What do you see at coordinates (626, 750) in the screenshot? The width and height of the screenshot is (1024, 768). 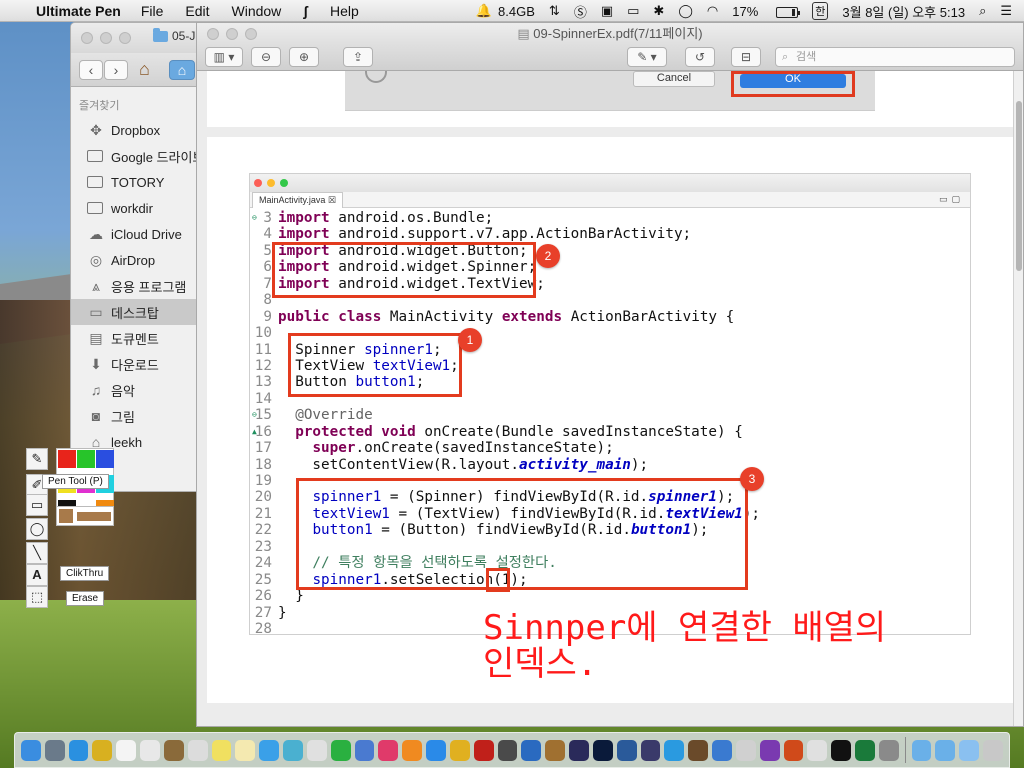 I see `s-app-icon` at bounding box center [626, 750].